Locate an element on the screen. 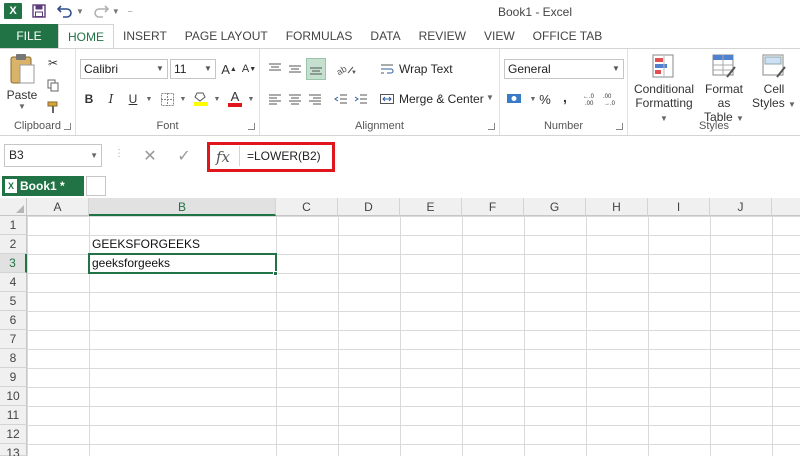 The image size is (800, 456). row-header-13: 13 is located at coordinates (13, 450).